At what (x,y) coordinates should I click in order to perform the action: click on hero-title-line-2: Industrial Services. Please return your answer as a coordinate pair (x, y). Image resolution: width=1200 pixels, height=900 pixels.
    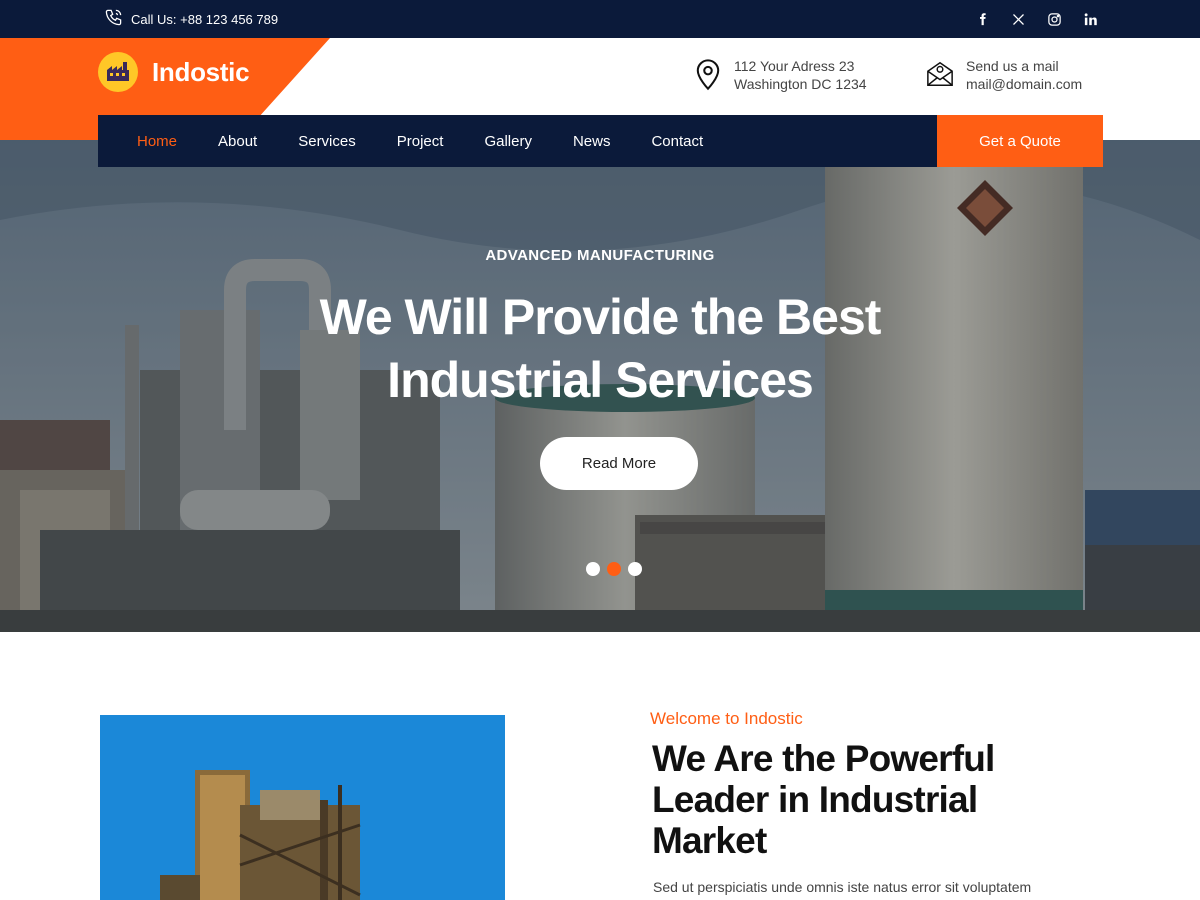
    Looking at the image, I should click on (600, 380).